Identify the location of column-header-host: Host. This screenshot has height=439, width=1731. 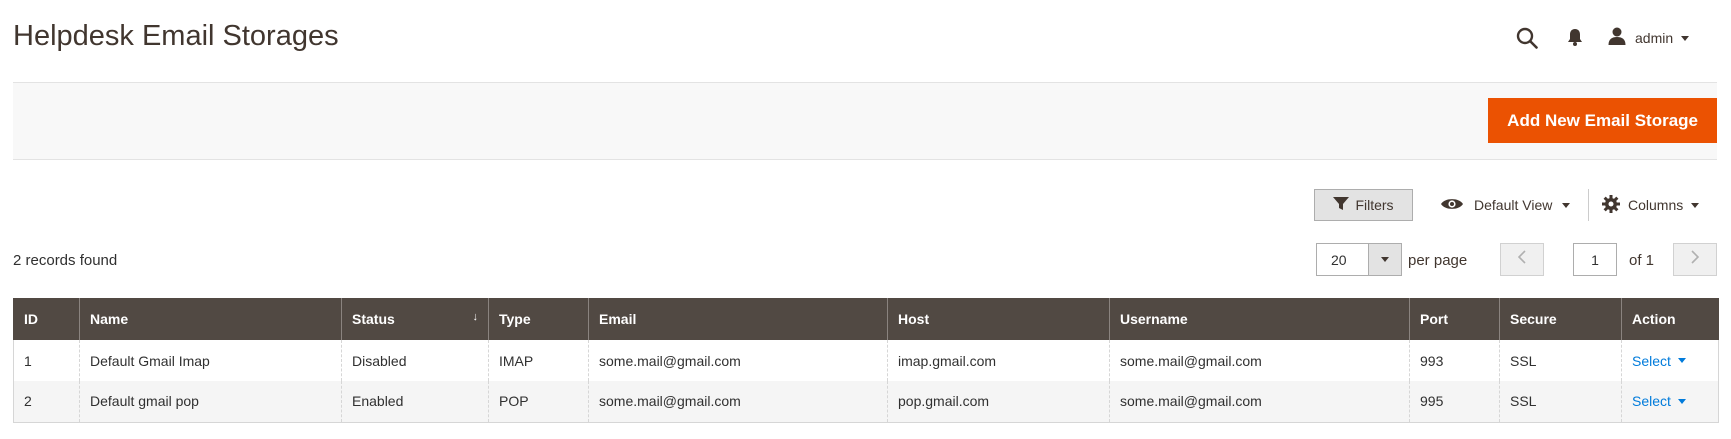
(998, 319).